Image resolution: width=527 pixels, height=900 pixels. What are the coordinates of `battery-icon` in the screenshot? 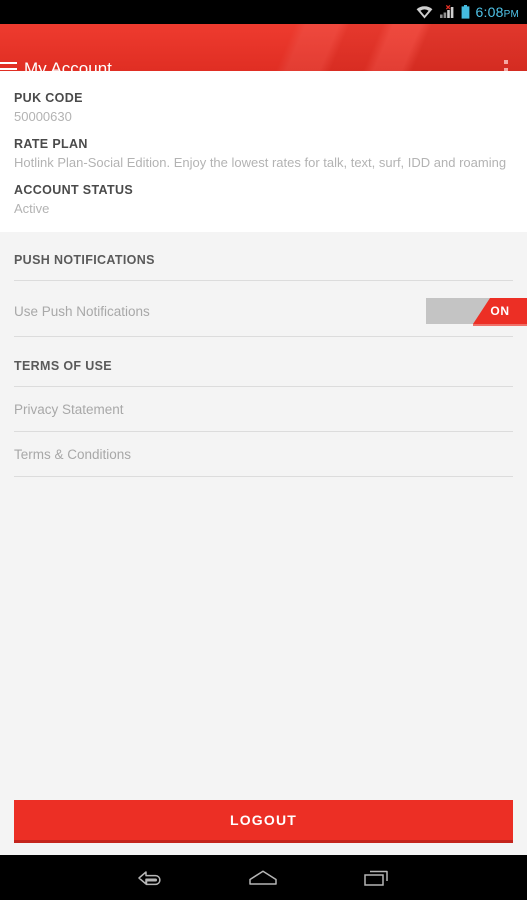 It's located at (465, 12).